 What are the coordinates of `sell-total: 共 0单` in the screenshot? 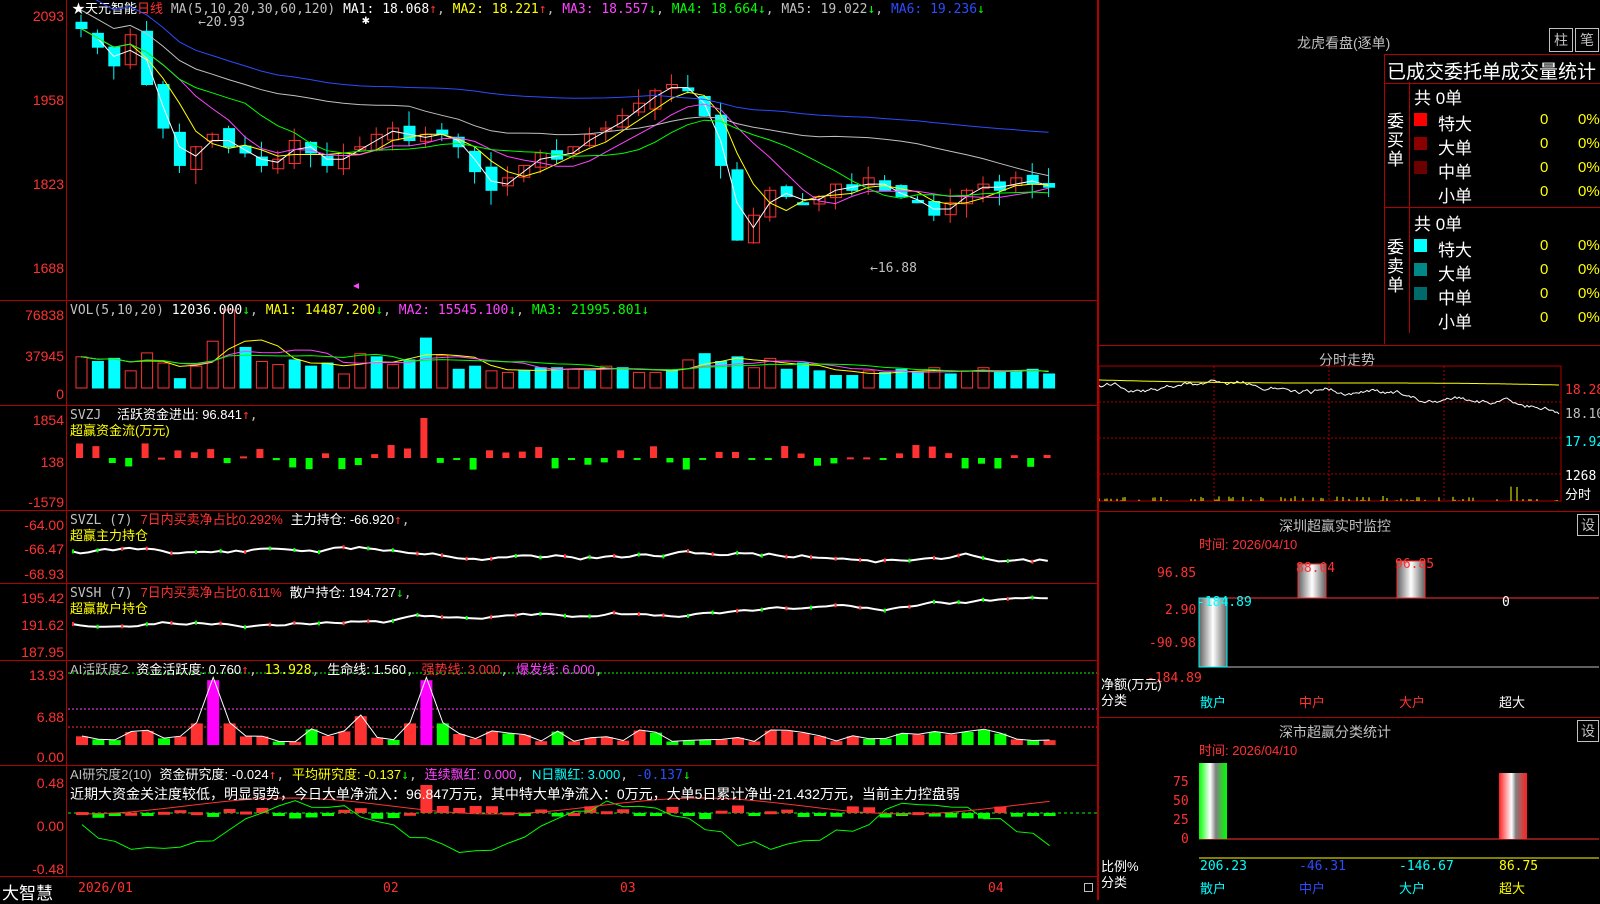 It's located at (1438, 224).